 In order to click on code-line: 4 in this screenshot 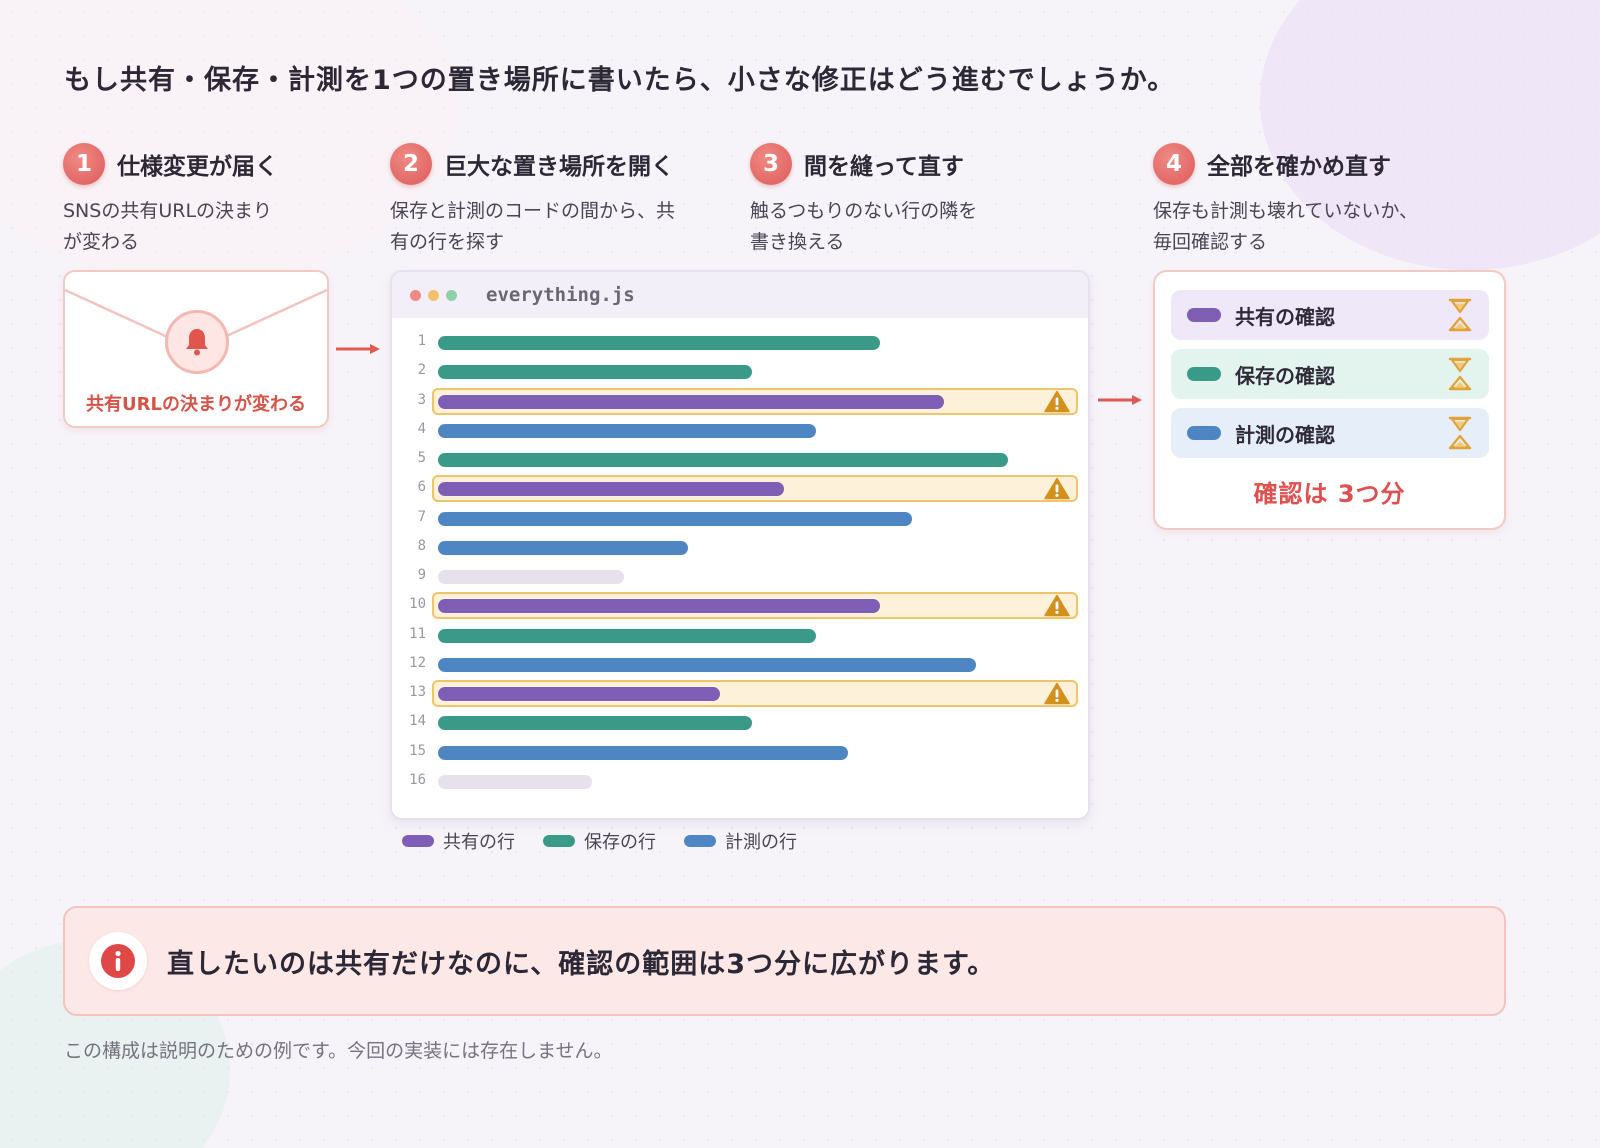, I will do `click(740, 430)`.